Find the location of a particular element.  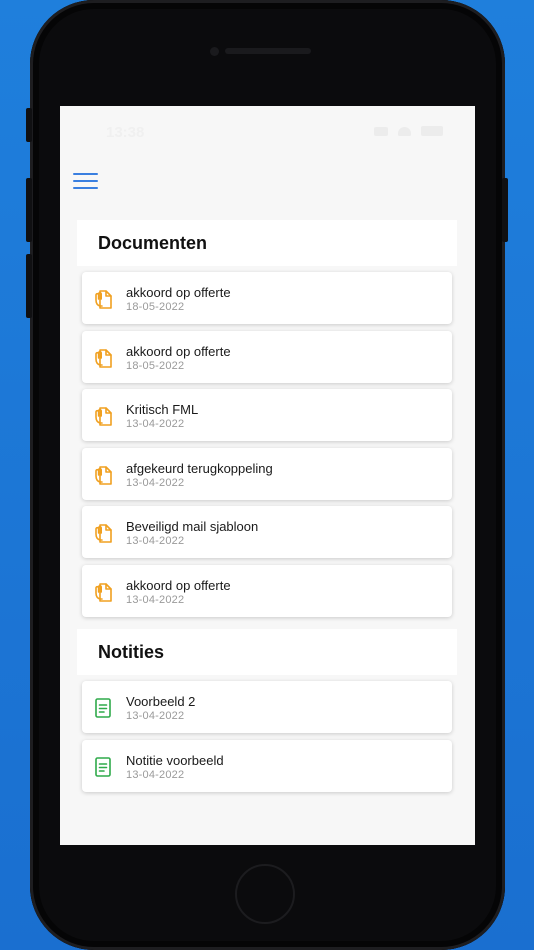

item-name: Notitie voorbeeld is located at coordinates (175, 760).